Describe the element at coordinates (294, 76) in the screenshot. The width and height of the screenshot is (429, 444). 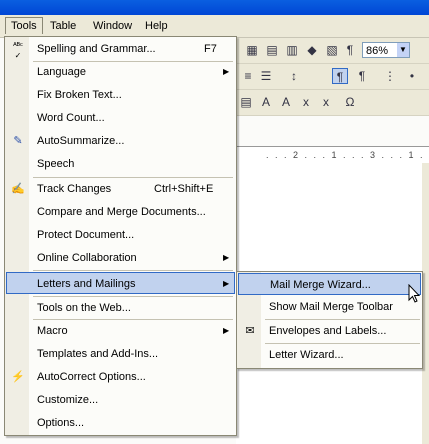
I see `line-spacing-icon: ↕` at that location.